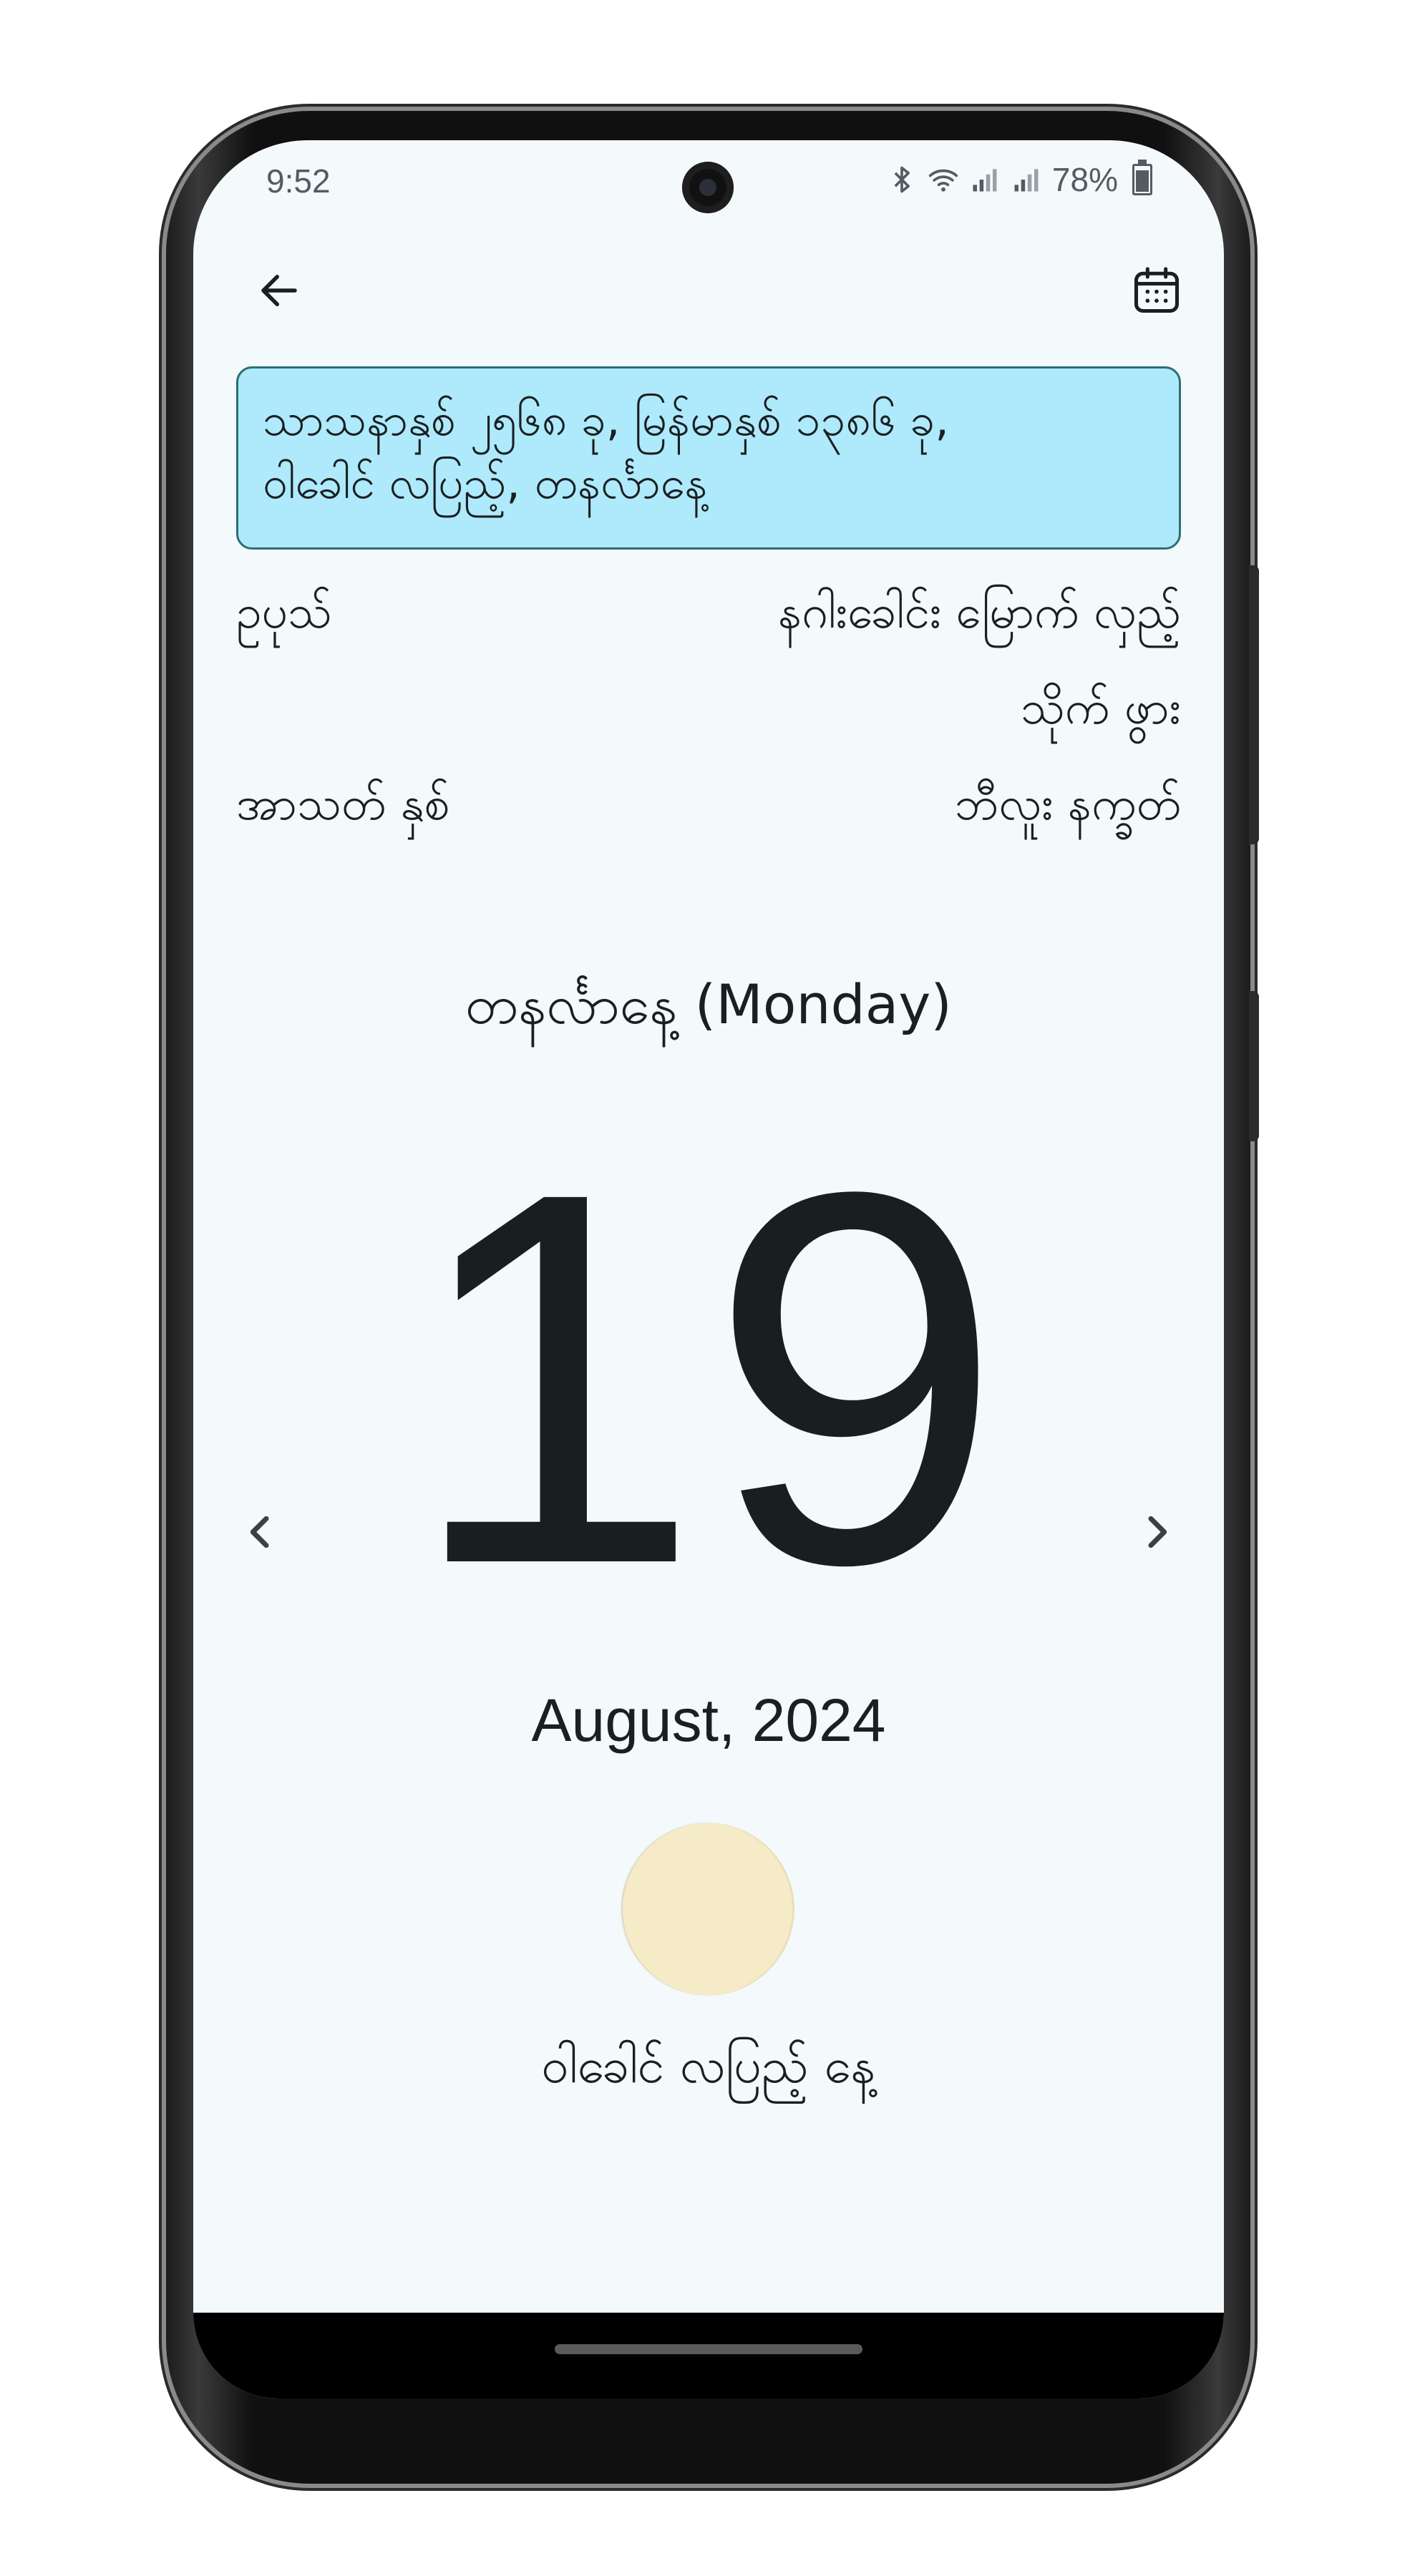 Image resolution: width=1415 pixels, height=2576 pixels. Describe the element at coordinates (708, 187) in the screenshot. I see `front-camera` at that location.